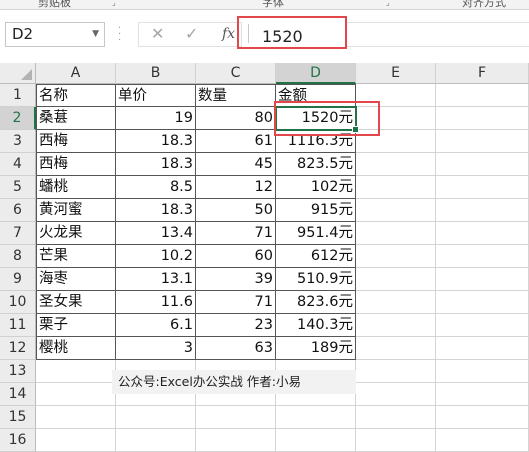  I want to click on row-header-5: 5, so click(18, 187).